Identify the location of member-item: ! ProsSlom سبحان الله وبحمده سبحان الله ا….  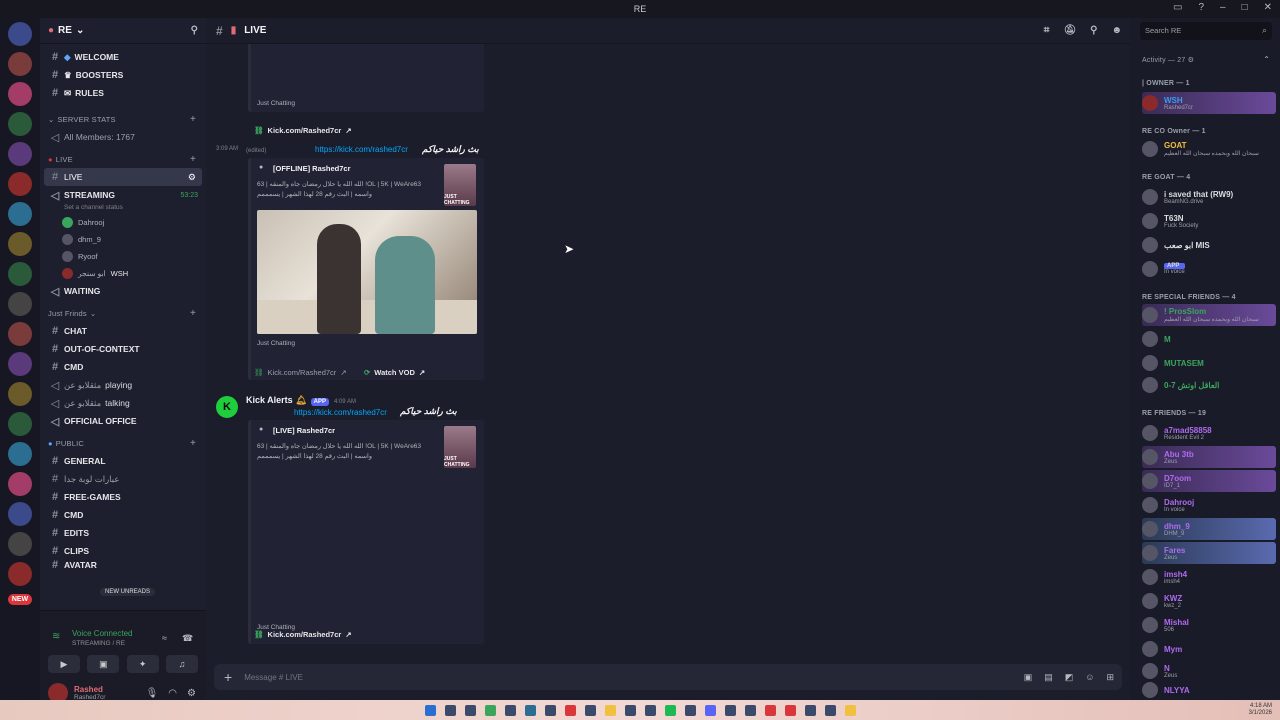
(1209, 315).